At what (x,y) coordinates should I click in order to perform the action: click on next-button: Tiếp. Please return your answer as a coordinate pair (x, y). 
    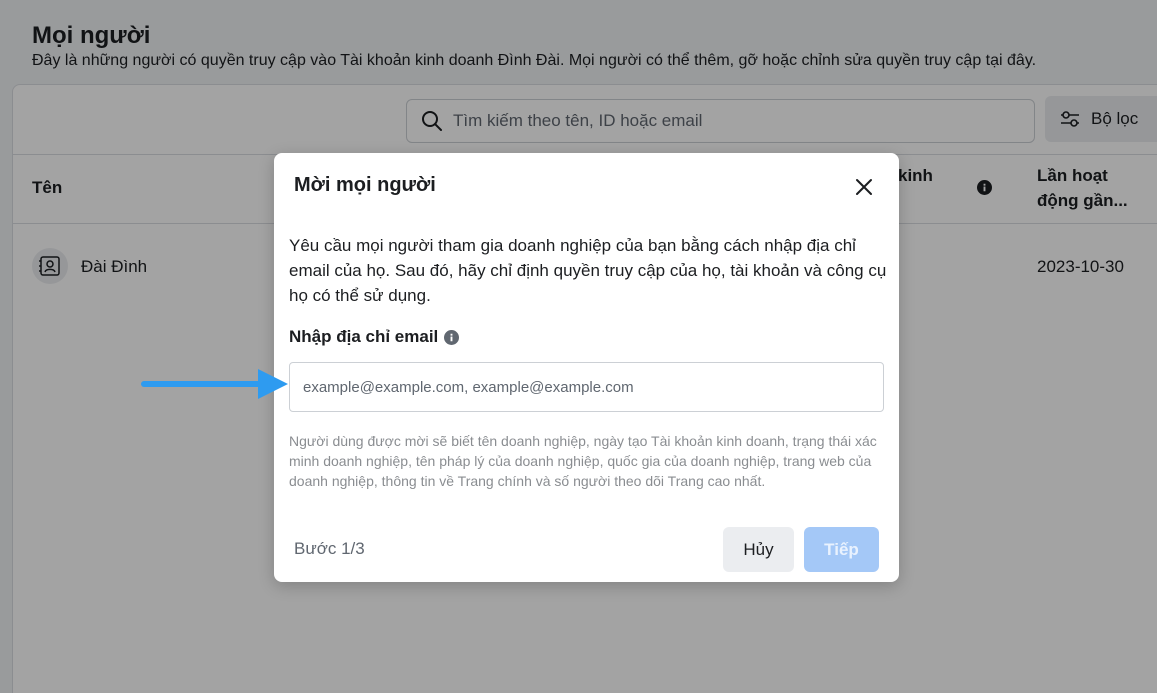
    Looking at the image, I should click on (841, 549).